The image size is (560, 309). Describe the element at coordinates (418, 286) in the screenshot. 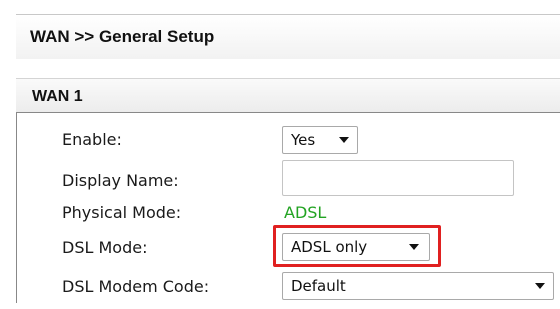

I see `dsl-modem-code-select: Default` at that location.